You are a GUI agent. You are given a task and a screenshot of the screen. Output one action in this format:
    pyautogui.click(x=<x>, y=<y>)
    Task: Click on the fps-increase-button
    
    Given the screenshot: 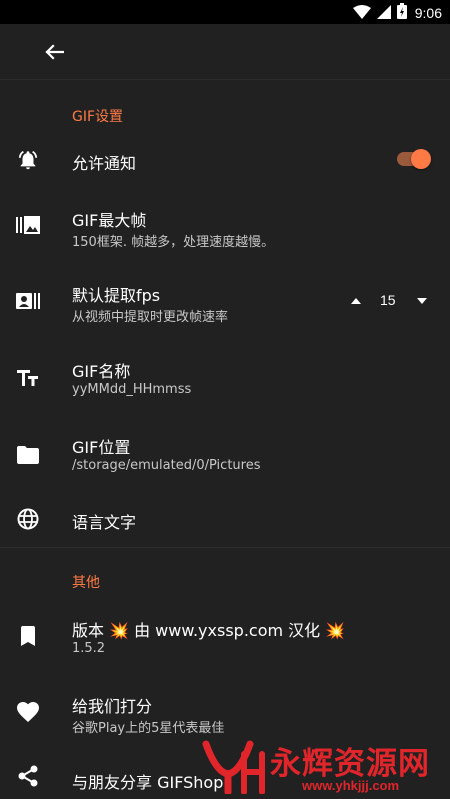 What is the action you would take?
    pyautogui.click(x=356, y=301)
    